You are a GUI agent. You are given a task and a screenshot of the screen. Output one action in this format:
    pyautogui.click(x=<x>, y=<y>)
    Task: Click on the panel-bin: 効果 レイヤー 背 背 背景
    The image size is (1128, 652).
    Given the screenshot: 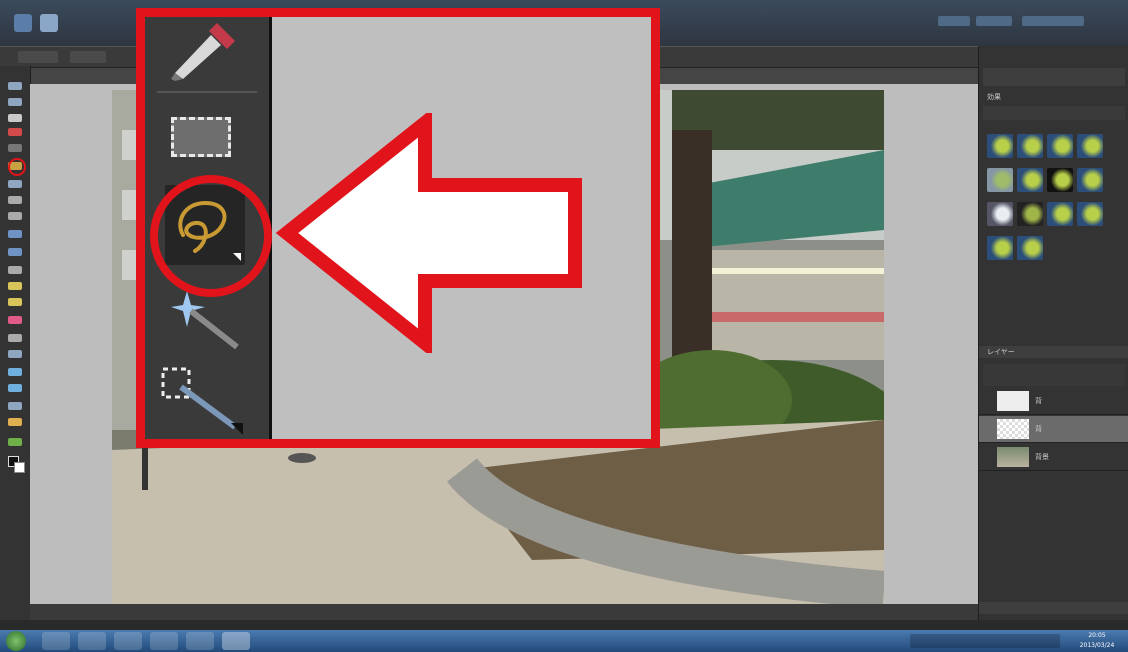 What is the action you would take?
    pyautogui.click(x=1053, y=336)
    